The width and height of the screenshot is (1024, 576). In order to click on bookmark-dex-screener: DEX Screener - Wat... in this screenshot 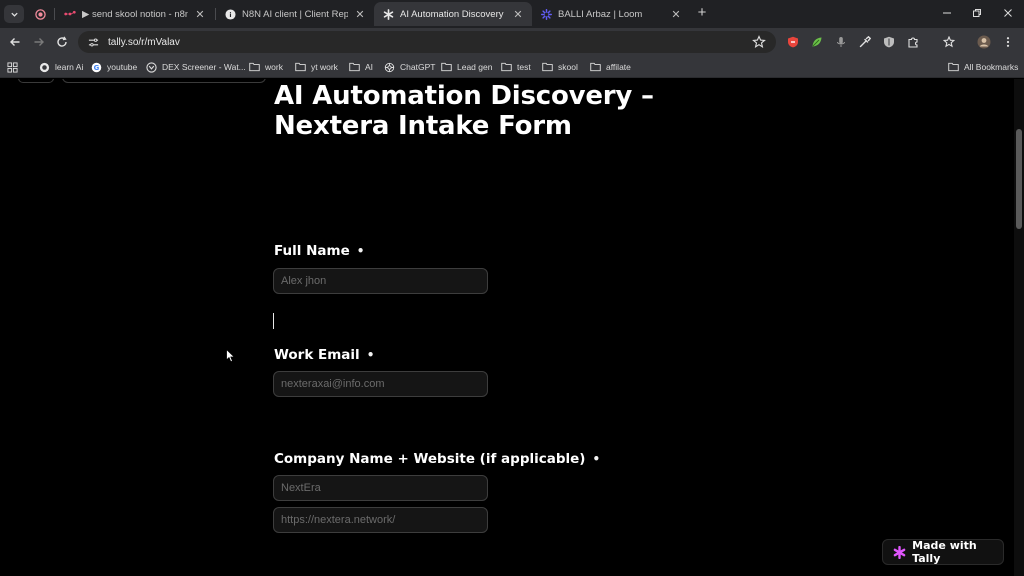, I will do `click(196, 67)`.